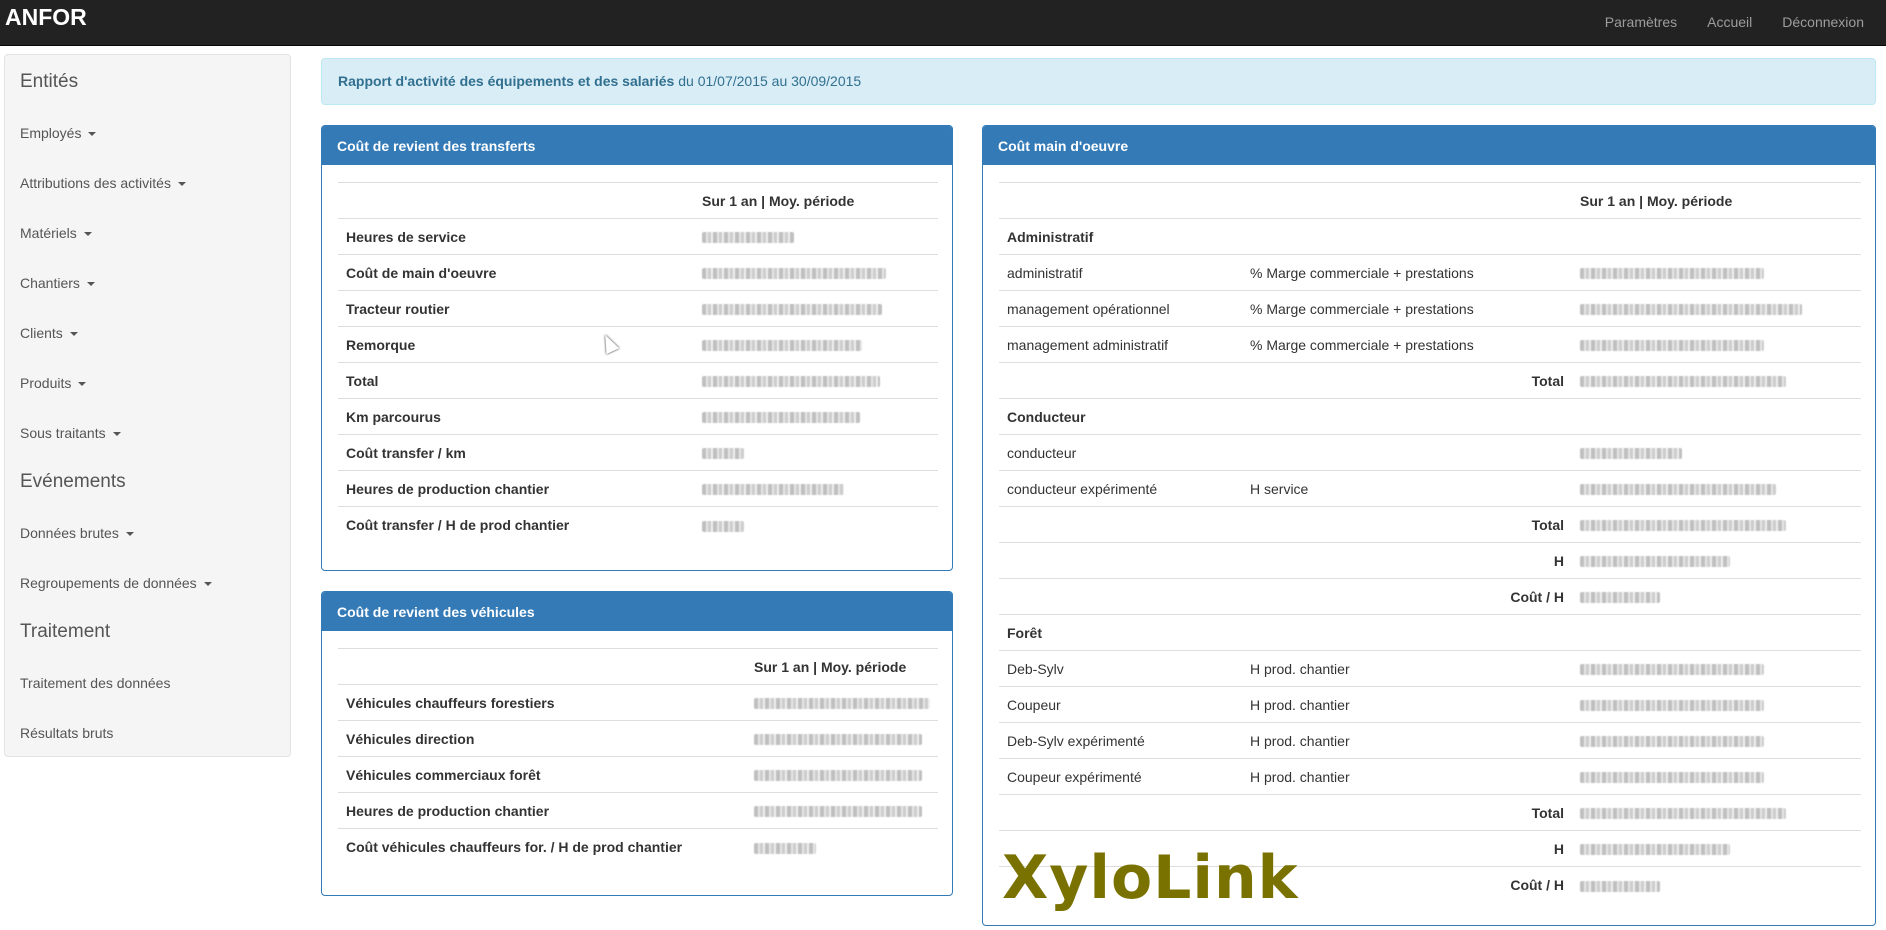  I want to click on panel-title: Coût main d'oeuvre, so click(1429, 145).